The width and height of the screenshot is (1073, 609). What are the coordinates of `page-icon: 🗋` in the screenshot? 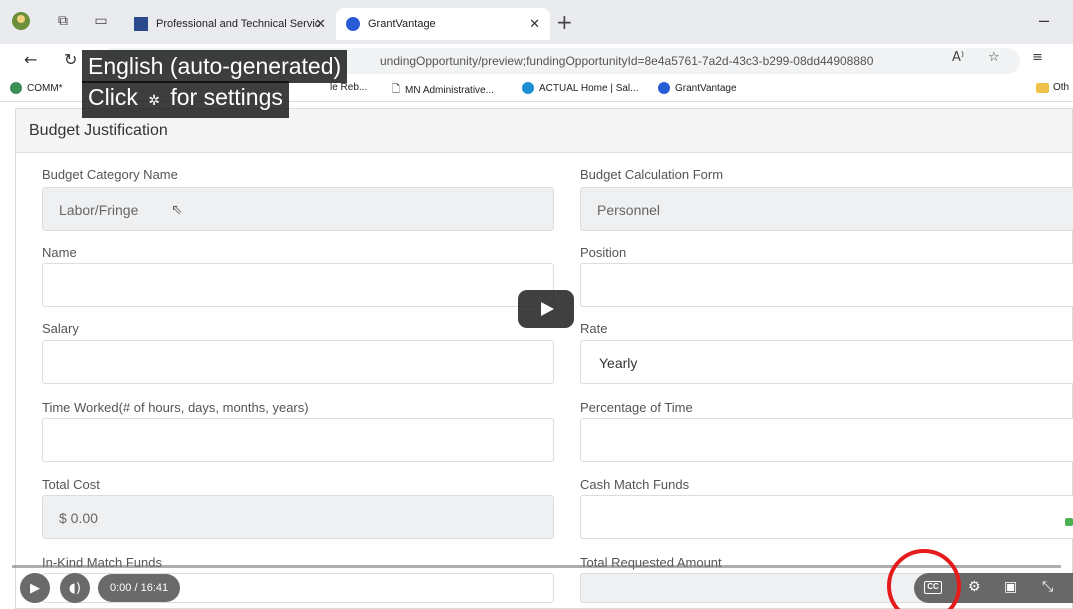 It's located at (396, 89).